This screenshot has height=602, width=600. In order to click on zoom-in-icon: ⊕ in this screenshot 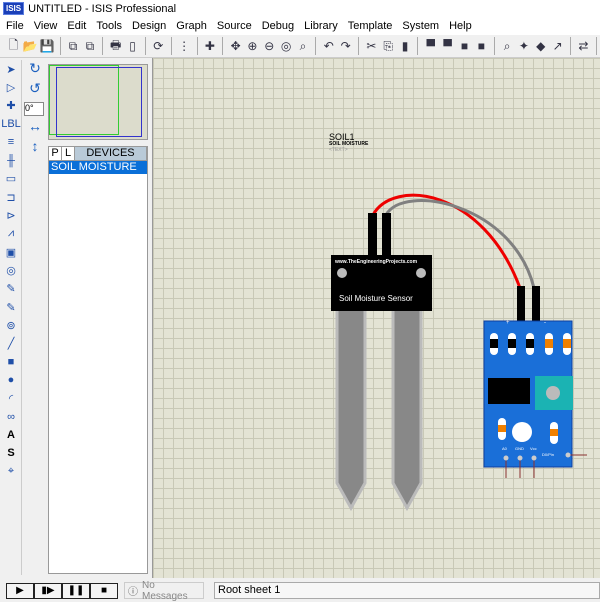, I will do `click(252, 46)`.